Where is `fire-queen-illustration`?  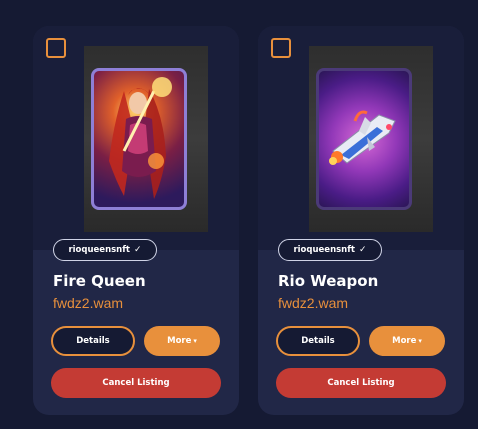
fire-queen-illustration is located at coordinates (140, 138).